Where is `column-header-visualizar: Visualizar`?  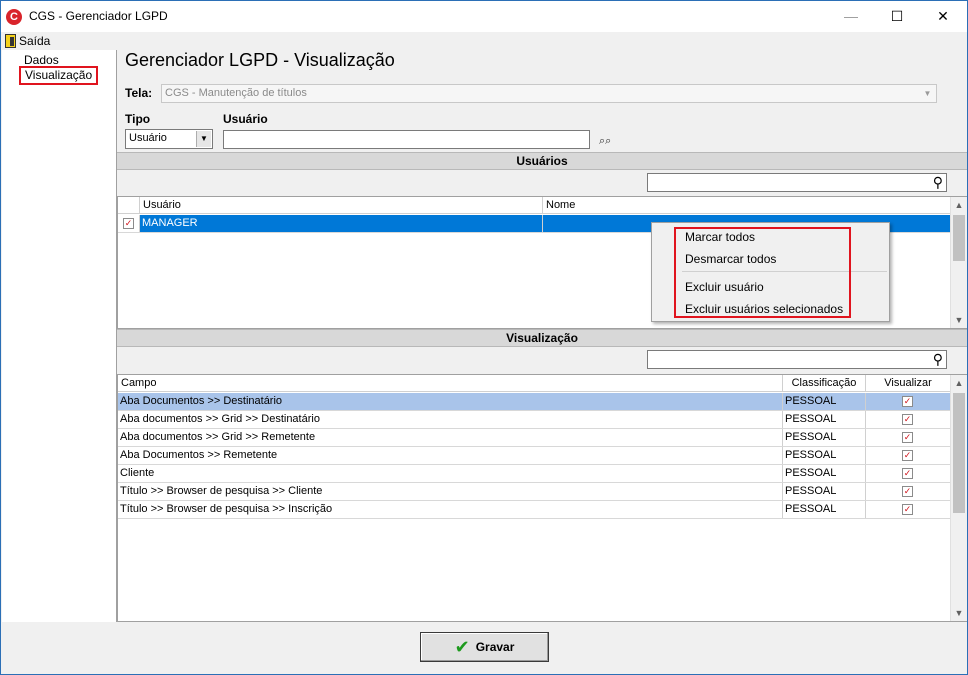 column-header-visualizar: Visualizar is located at coordinates (908, 383).